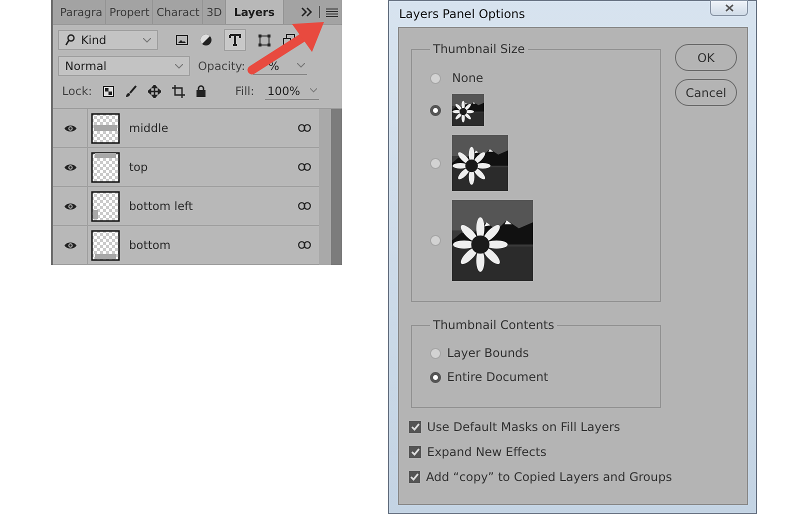 The width and height of the screenshot is (800, 514). Describe the element at coordinates (479, 49) in the screenshot. I see `group-label: Thumbnail Size` at that location.